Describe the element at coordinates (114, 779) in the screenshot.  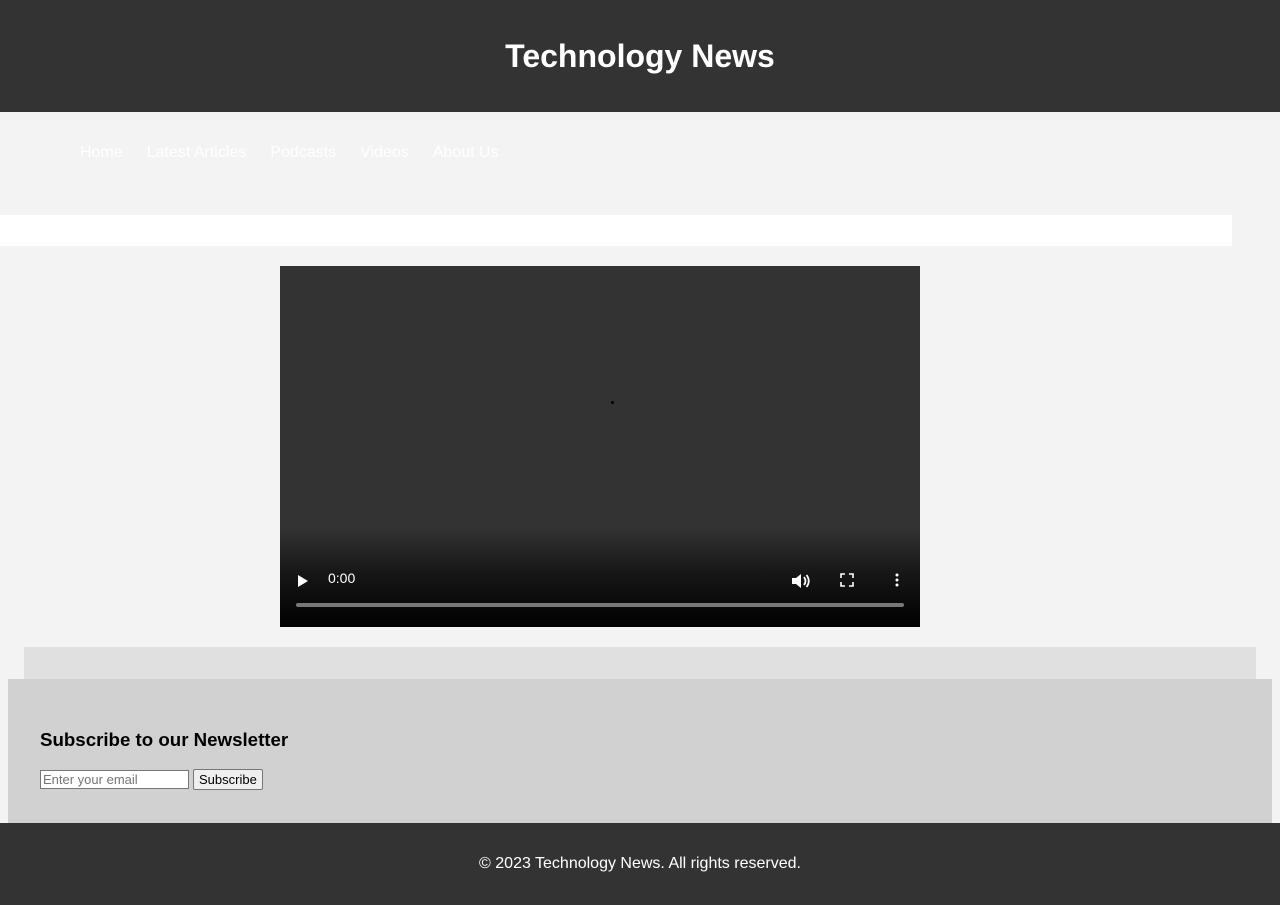
I see `email-input` at that location.